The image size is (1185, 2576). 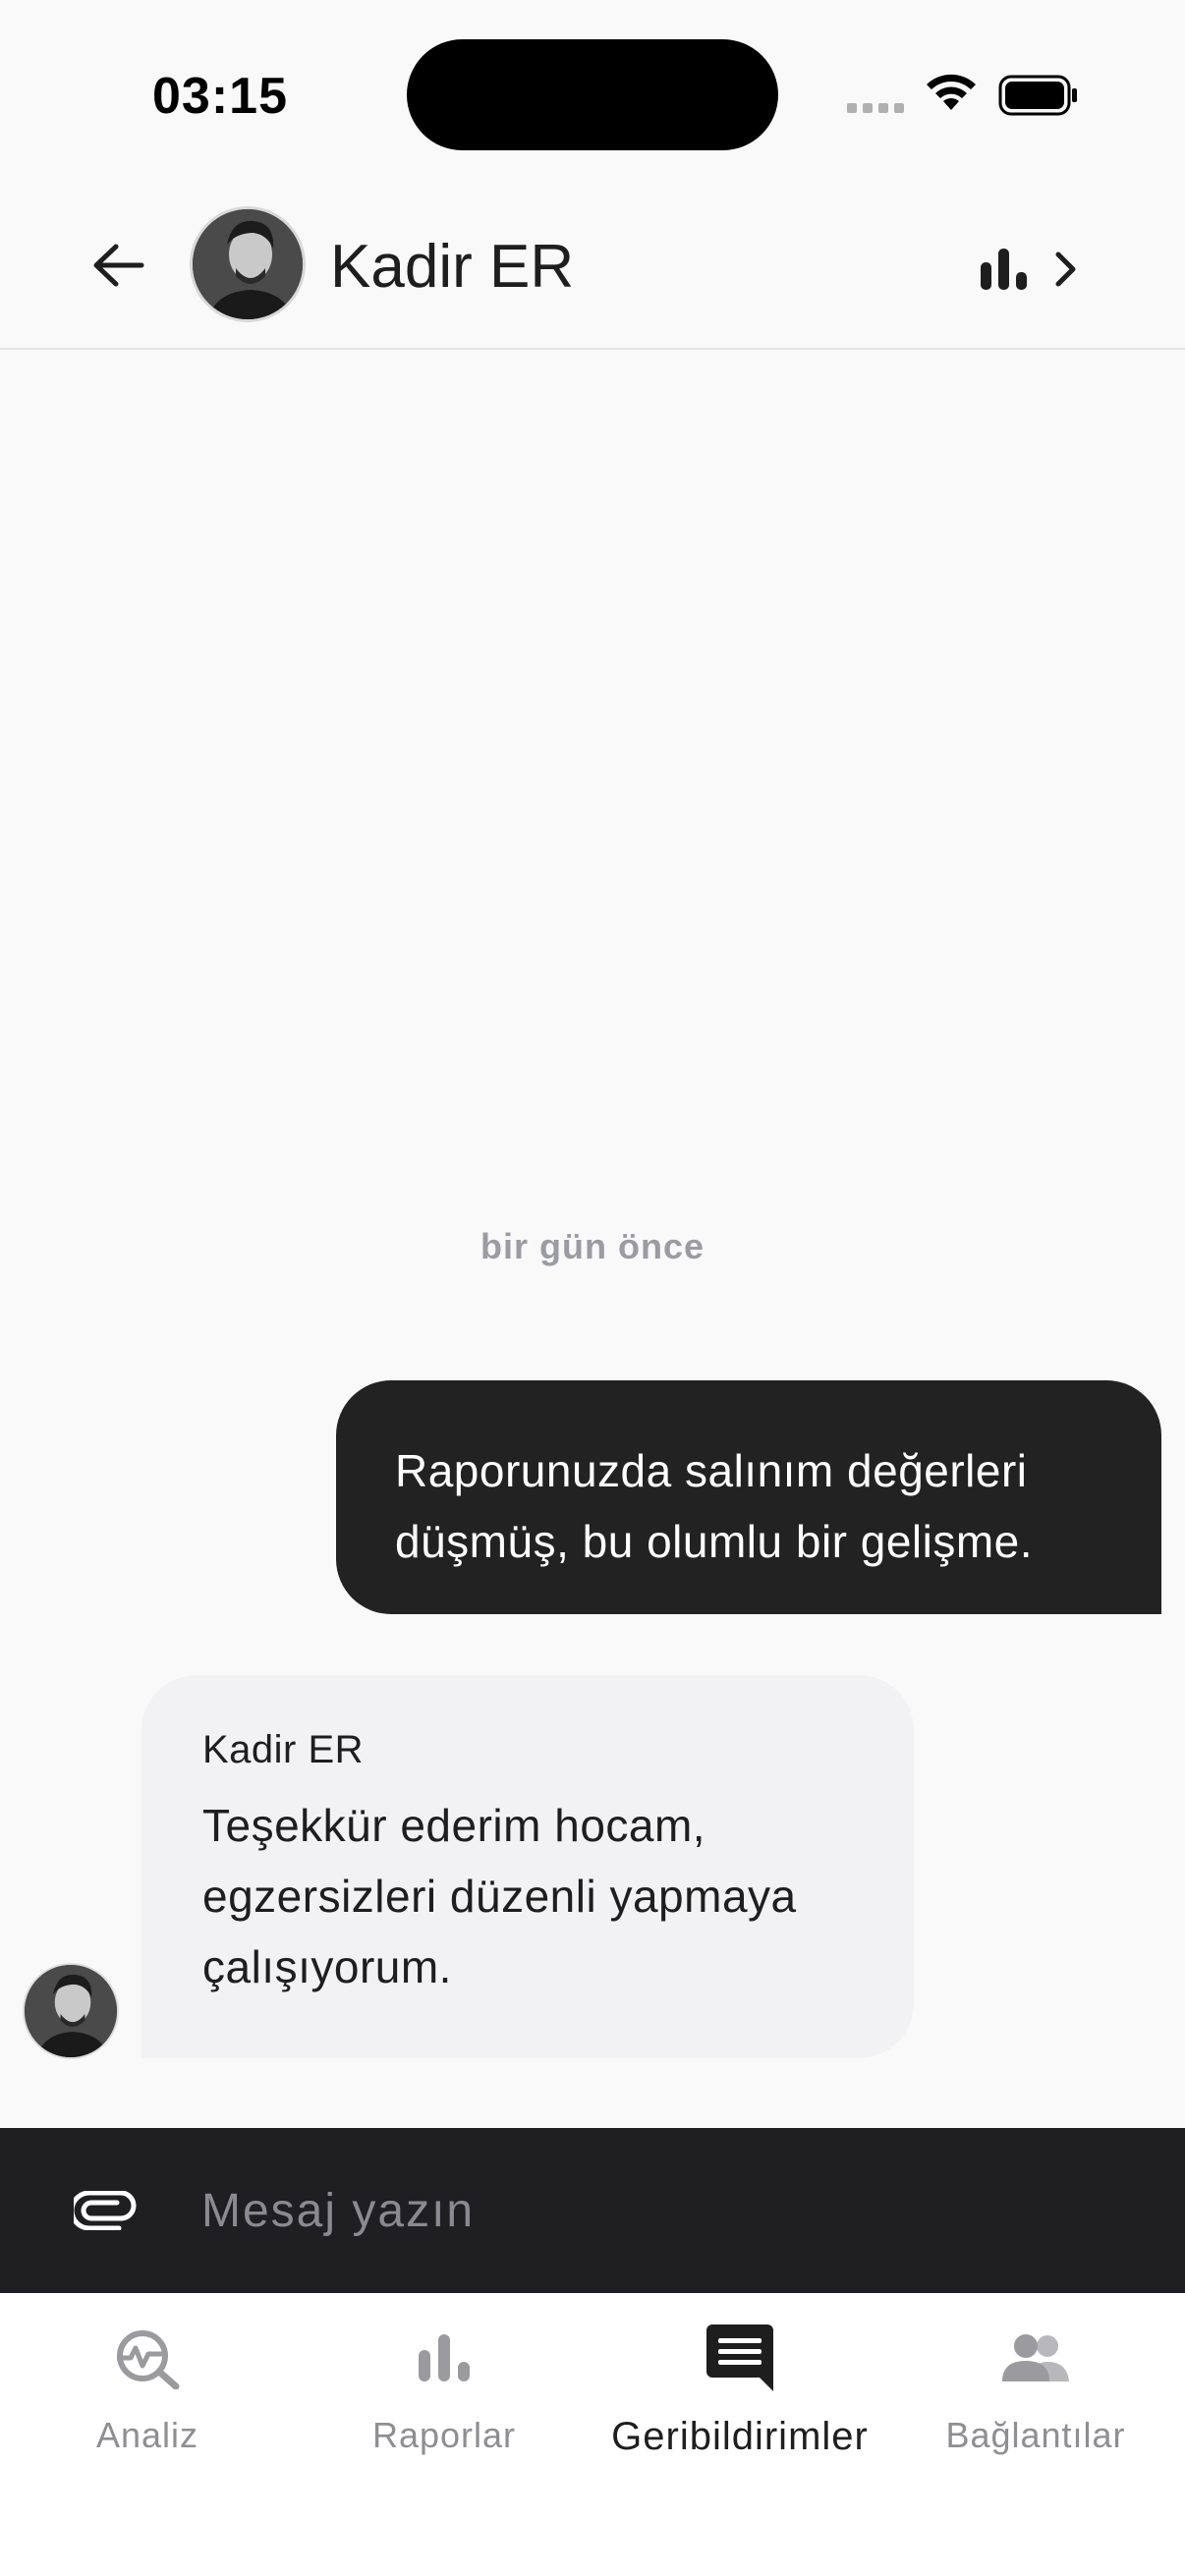 I want to click on back-button, so click(x=118, y=265).